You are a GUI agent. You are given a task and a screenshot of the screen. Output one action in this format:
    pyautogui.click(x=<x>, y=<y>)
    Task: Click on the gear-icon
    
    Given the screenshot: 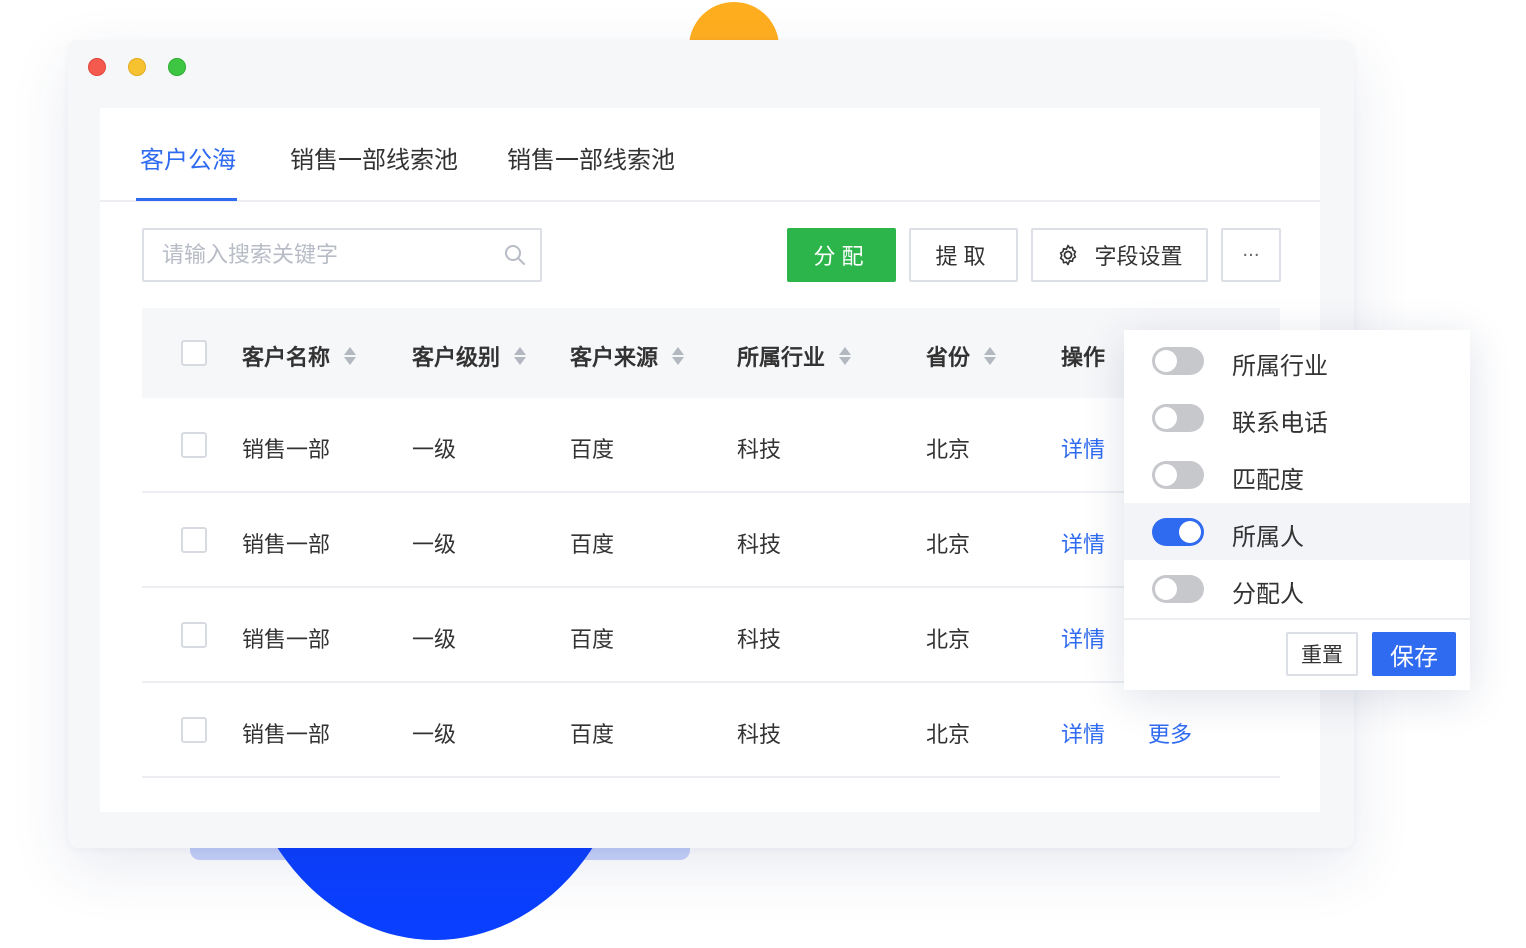 What is the action you would take?
    pyautogui.click(x=1068, y=255)
    